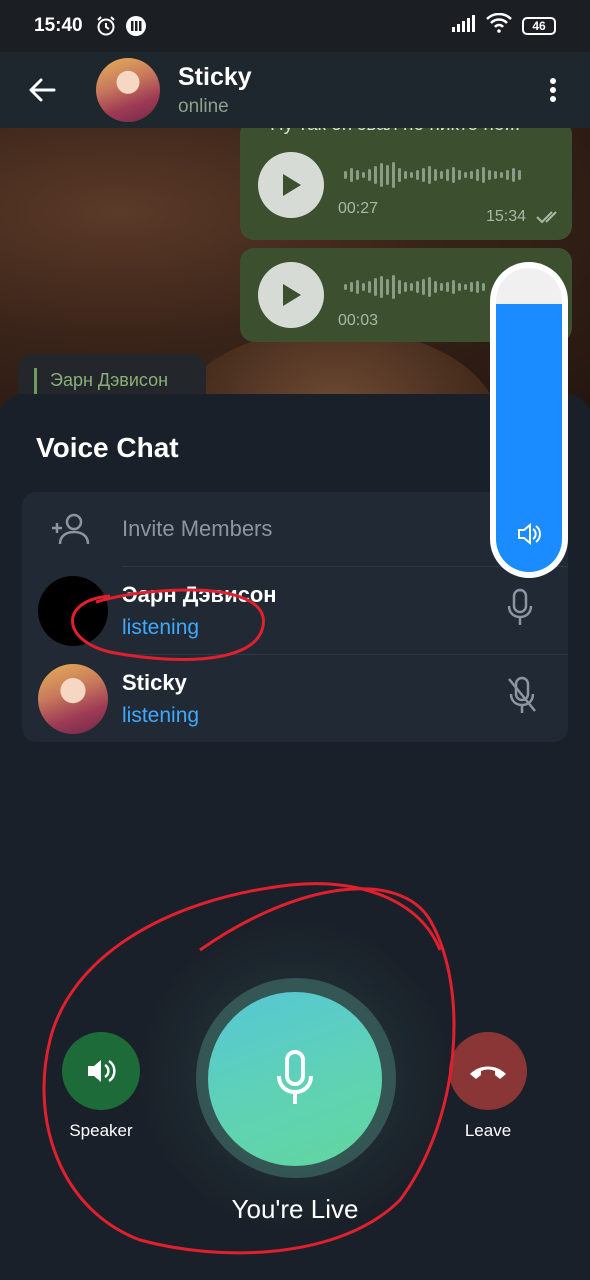 This screenshot has height=1280, width=590. What do you see at coordinates (215, 77) in the screenshot?
I see `chat-title: Sticky` at bounding box center [215, 77].